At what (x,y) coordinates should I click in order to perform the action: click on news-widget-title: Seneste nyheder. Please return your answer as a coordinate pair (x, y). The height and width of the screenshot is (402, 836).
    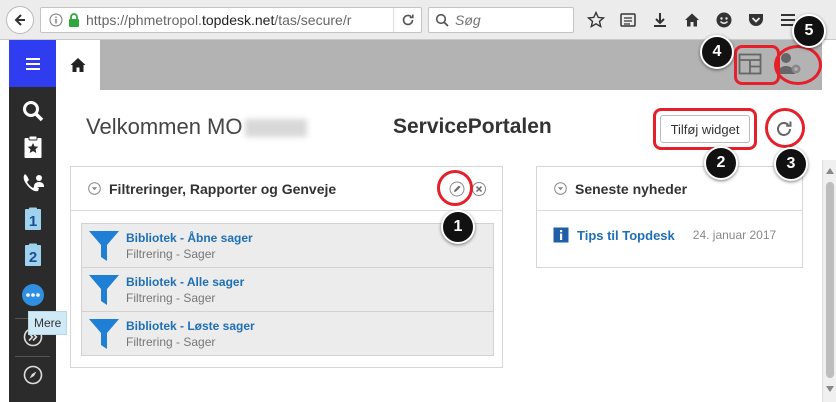
    Looking at the image, I should click on (631, 188).